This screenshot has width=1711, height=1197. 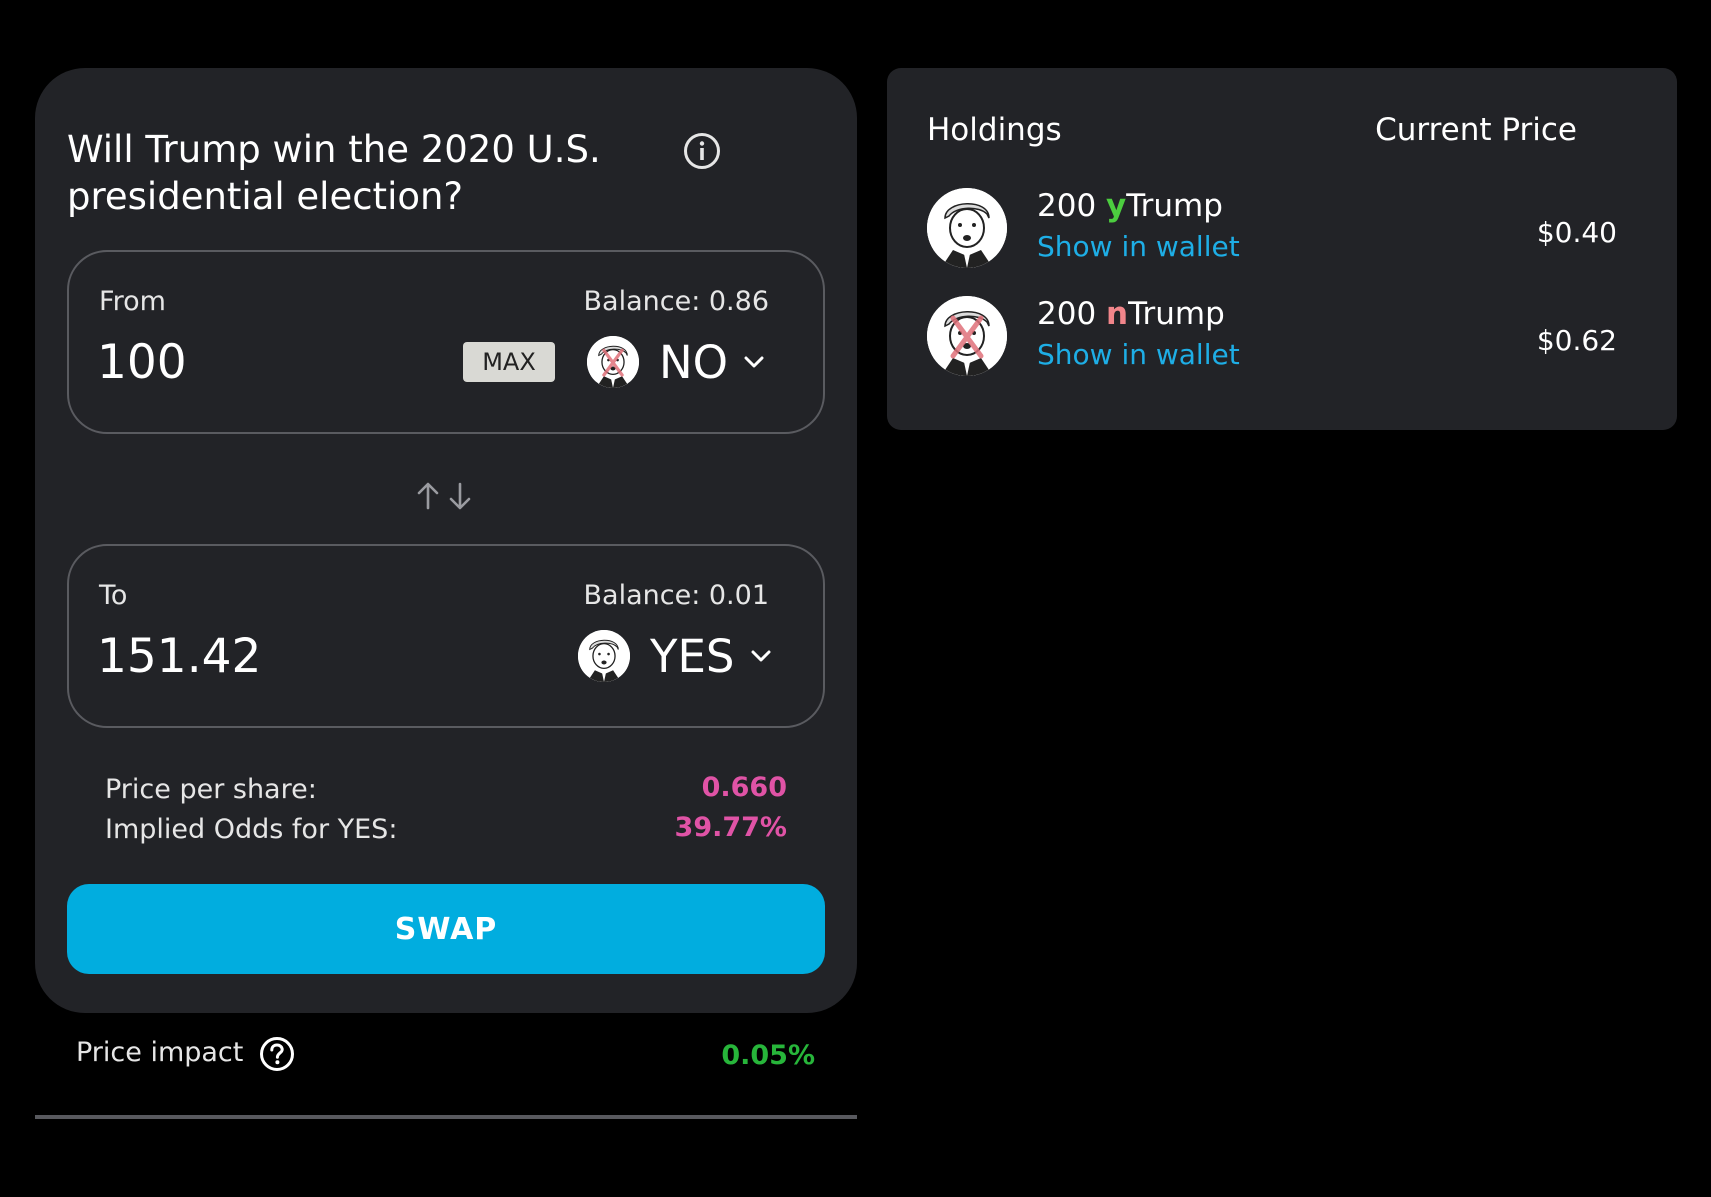 I want to click on holding-amount: 200 yTrump, so click(x=1130, y=206).